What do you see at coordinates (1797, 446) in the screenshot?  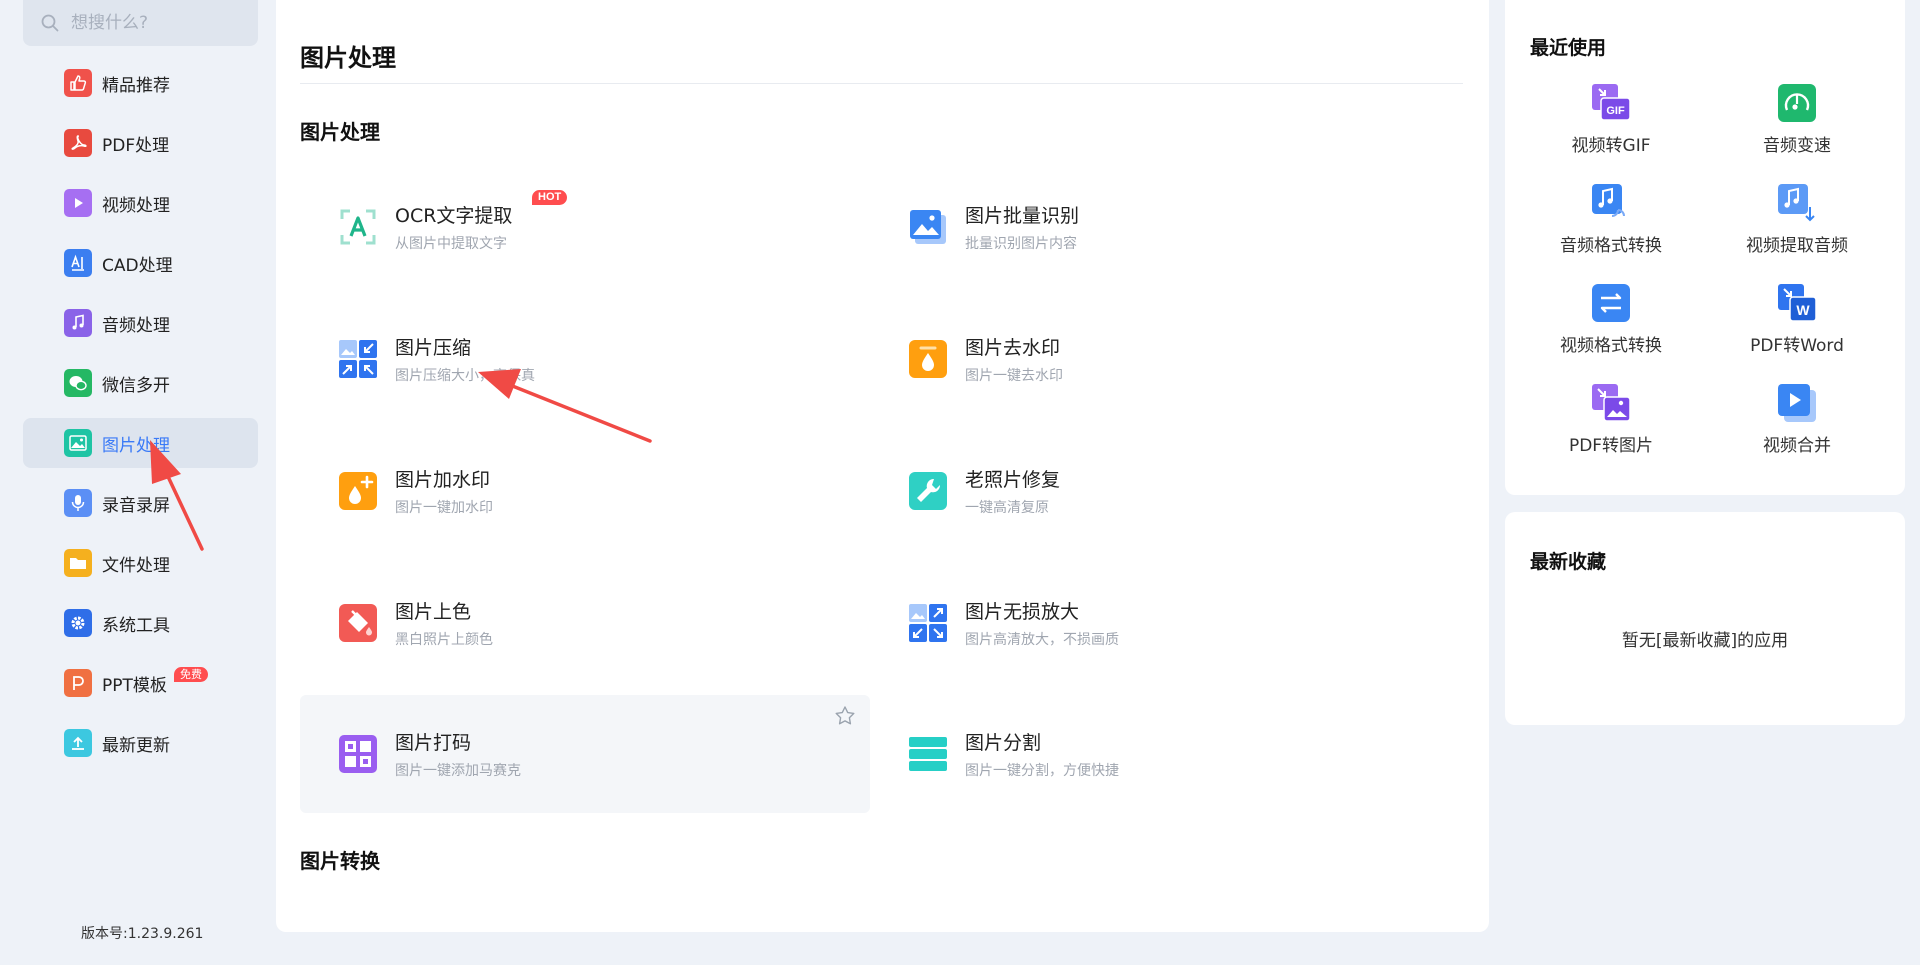 I see `recent-item-label: 视频合并` at bounding box center [1797, 446].